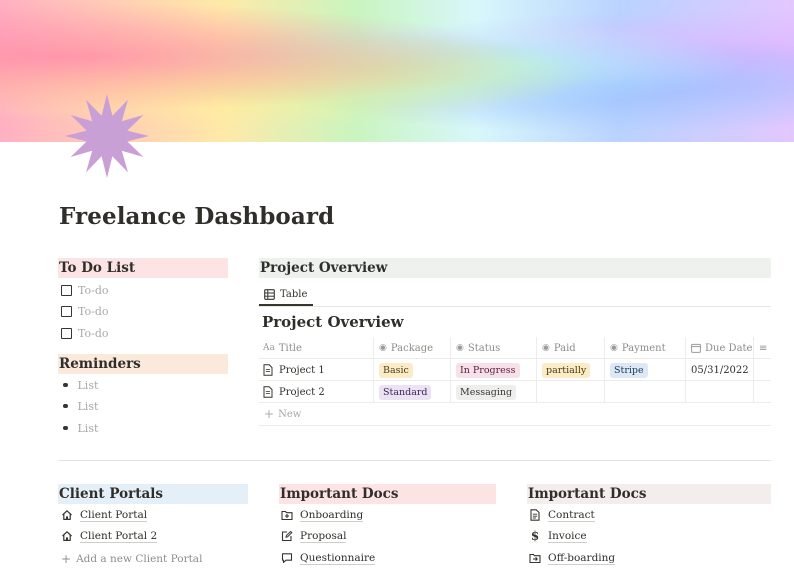 This screenshot has width=794, height=569. I want to click on paid-cell: partially, so click(570, 370).